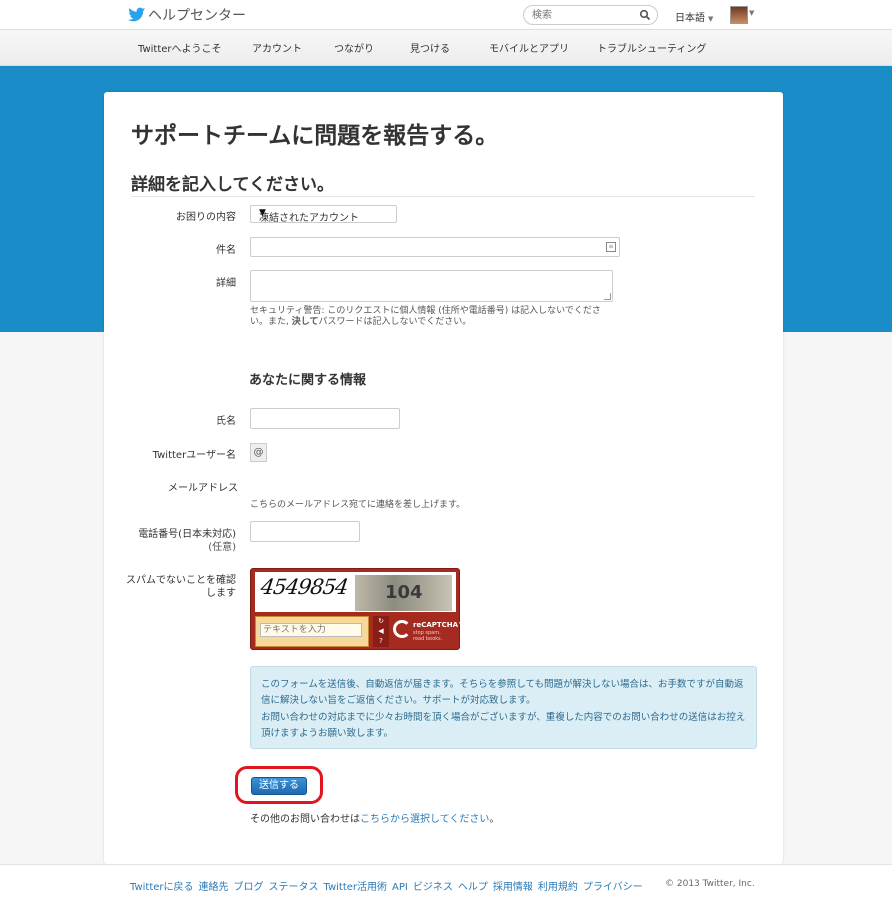  Describe the element at coordinates (203, 488) in the screenshot. I see `email-label: メールアドレス` at that location.